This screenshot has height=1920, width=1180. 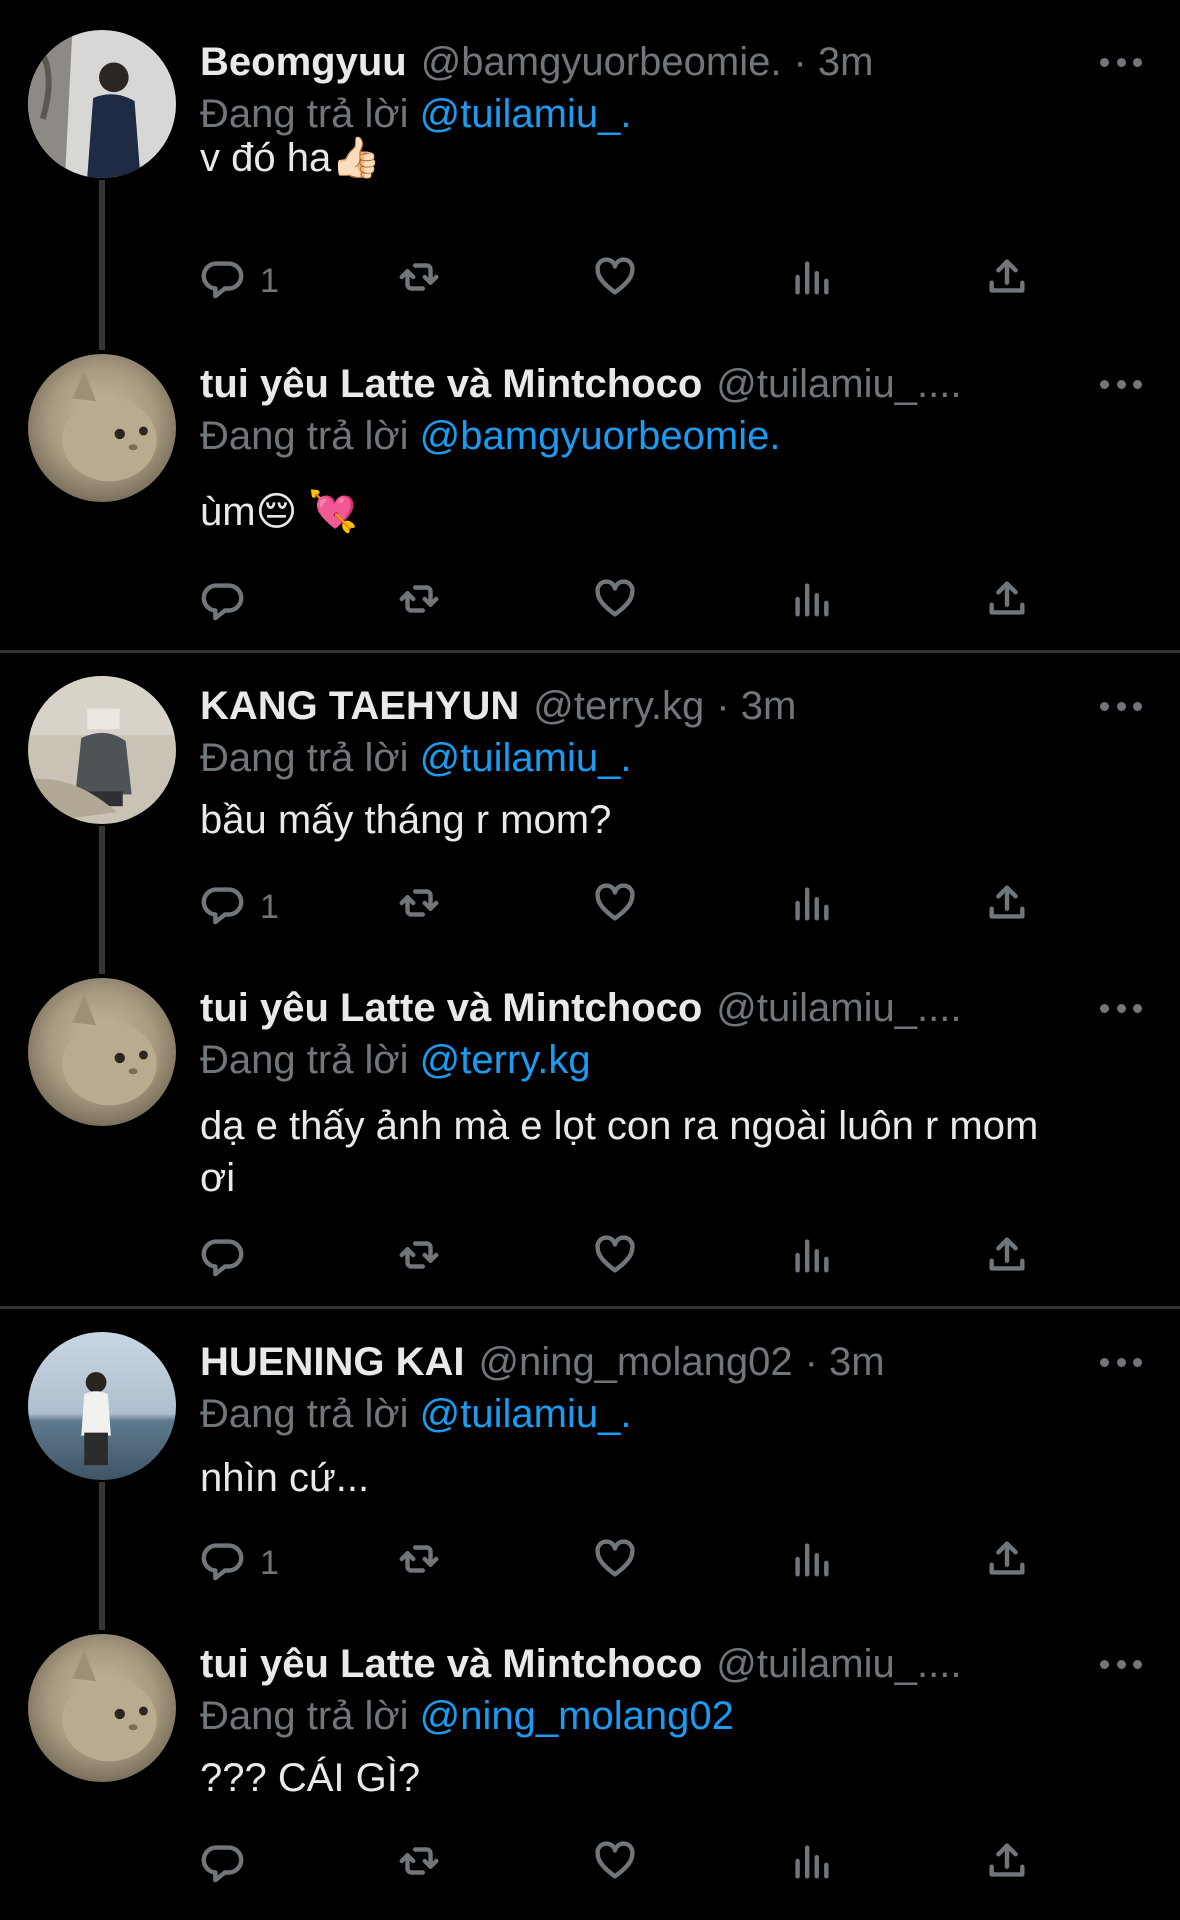 I want to click on username-handle: @bamgyuorbeomie., so click(x=601, y=62).